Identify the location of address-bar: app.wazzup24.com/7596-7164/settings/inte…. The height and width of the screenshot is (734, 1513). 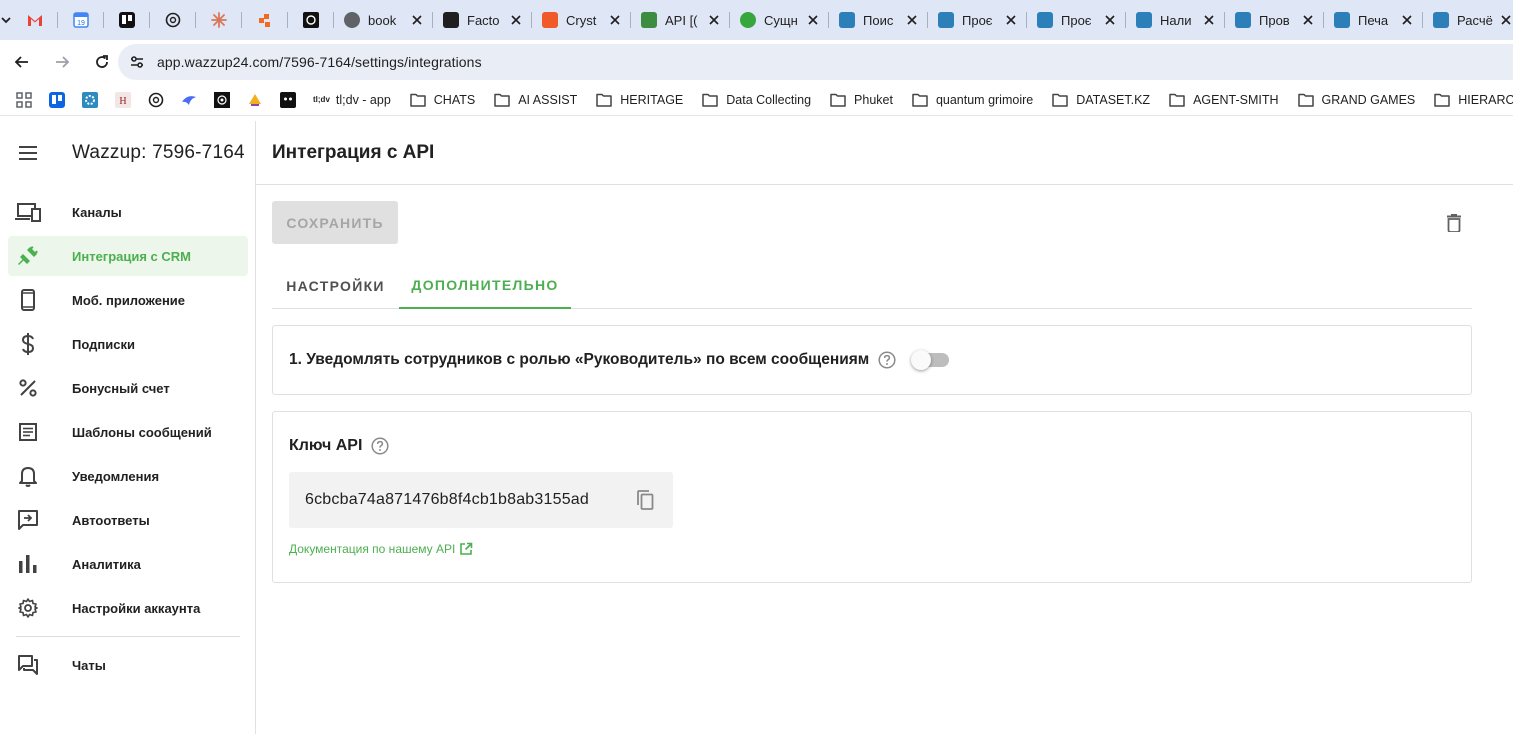
(815, 62).